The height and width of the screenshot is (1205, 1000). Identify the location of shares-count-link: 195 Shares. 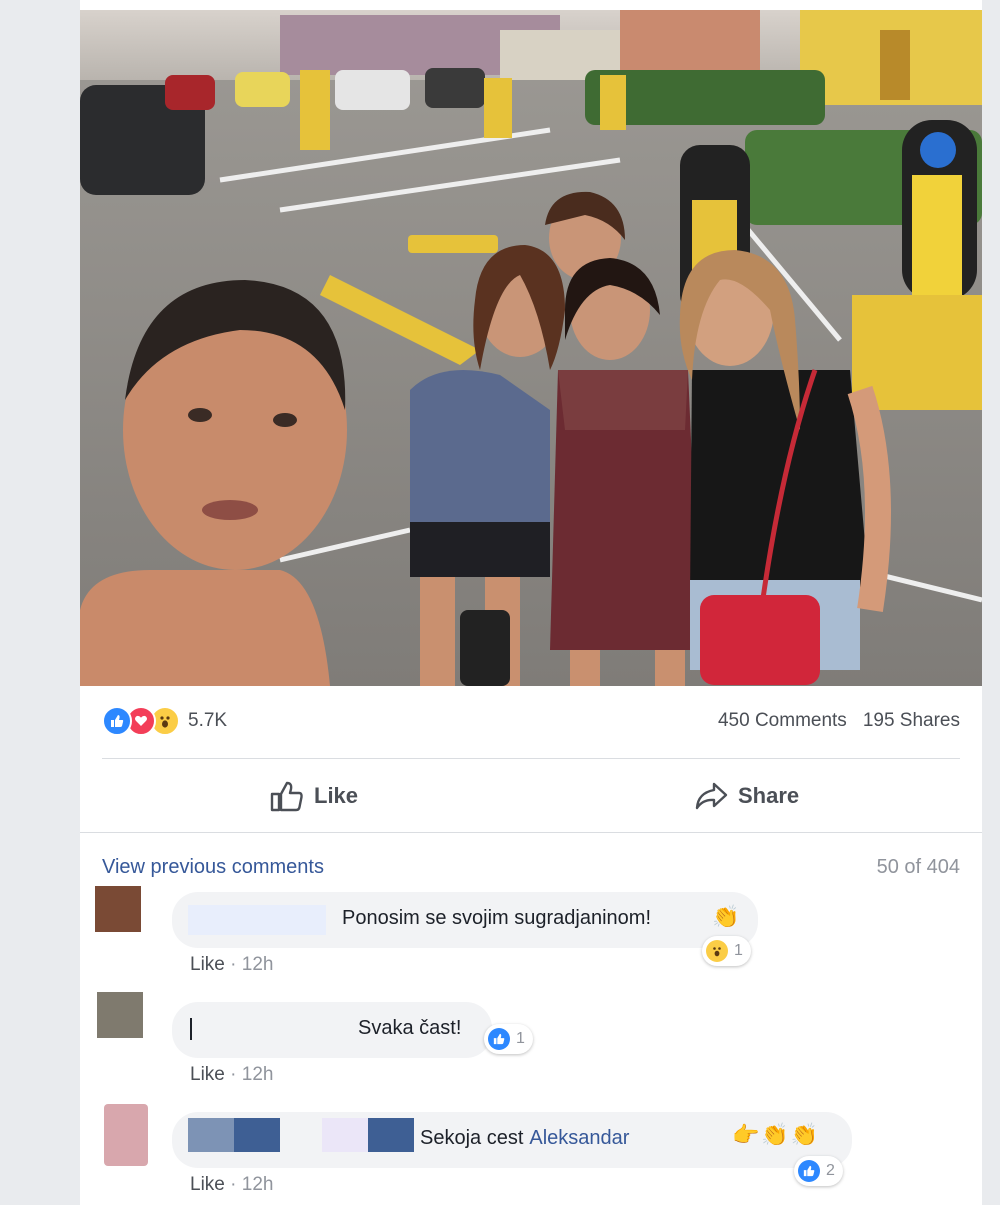
(911, 720).